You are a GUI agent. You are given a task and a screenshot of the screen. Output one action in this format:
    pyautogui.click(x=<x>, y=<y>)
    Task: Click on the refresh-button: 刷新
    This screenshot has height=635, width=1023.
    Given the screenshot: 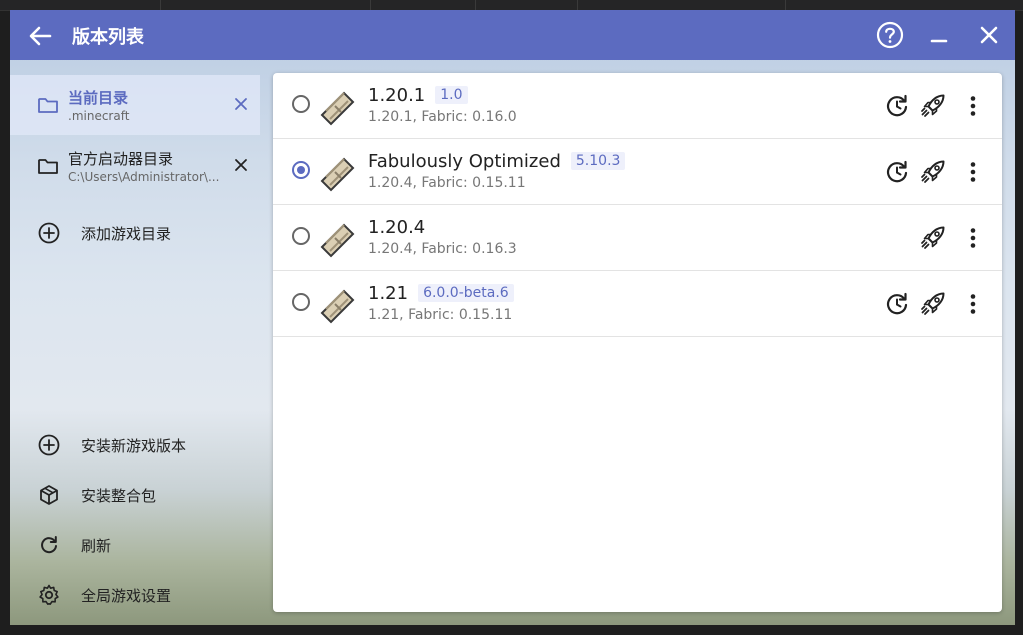 What is the action you would take?
    pyautogui.click(x=135, y=545)
    